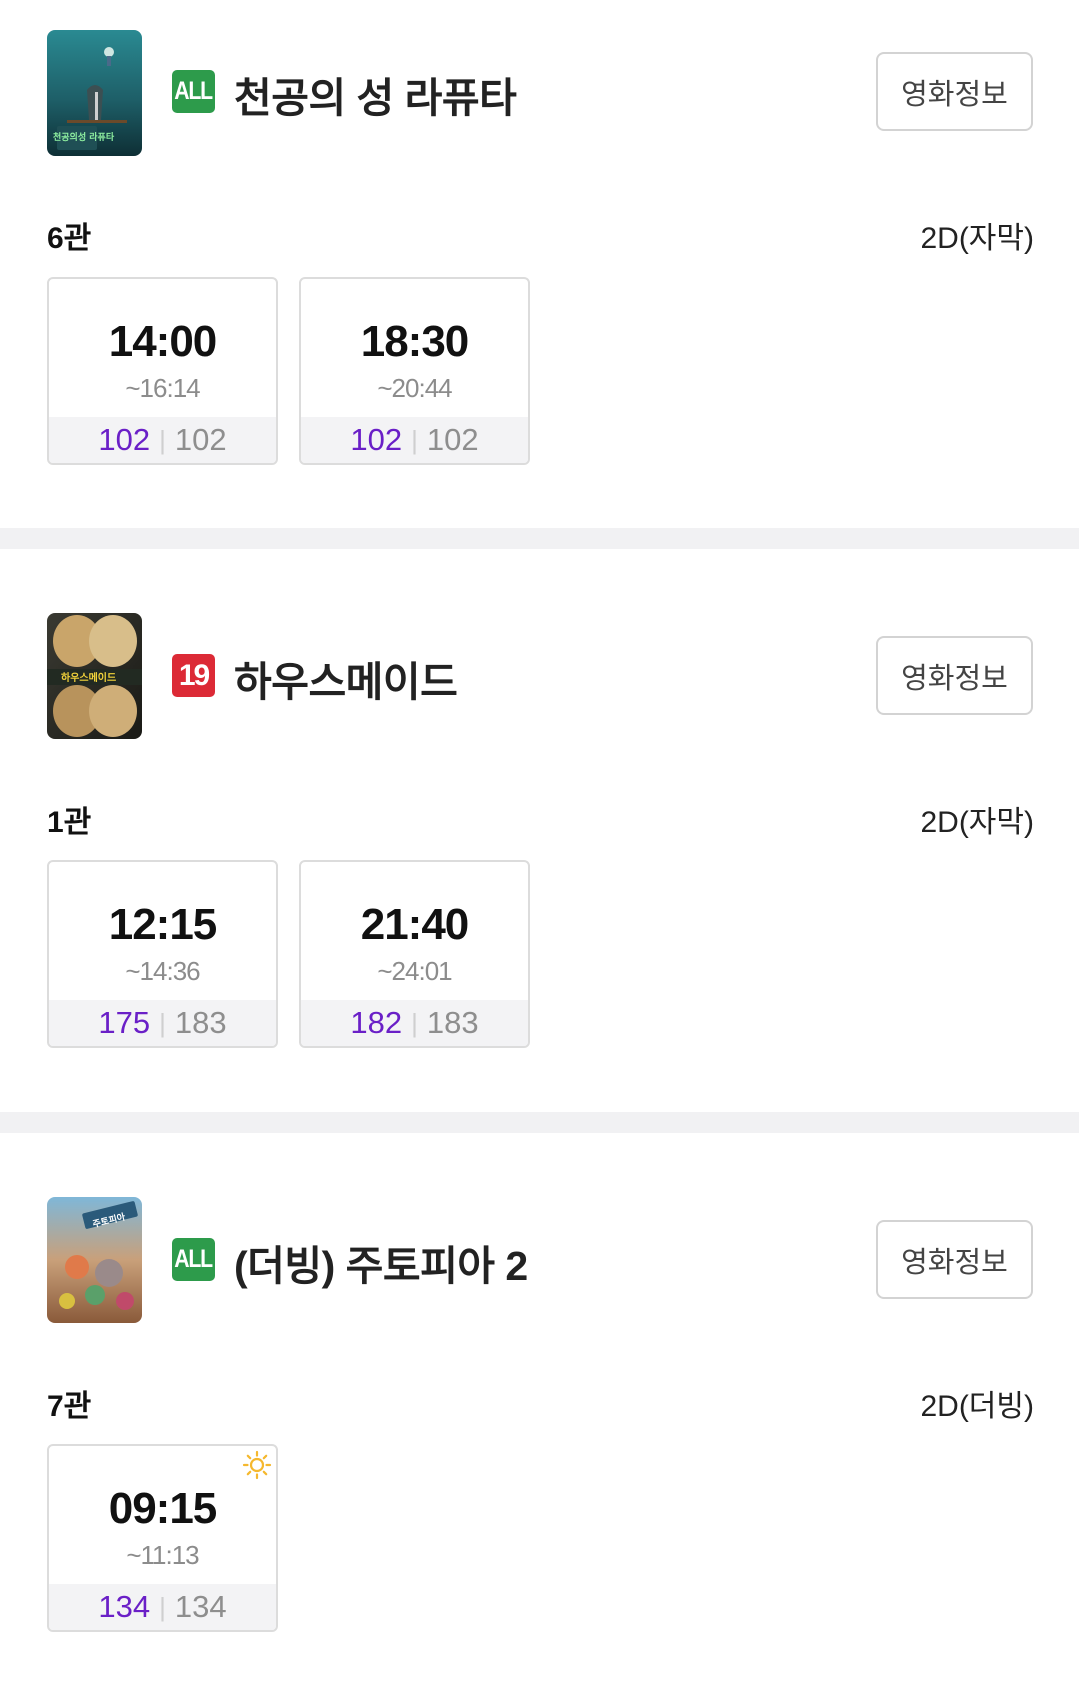 The image size is (1079, 1681). Describe the element at coordinates (69, 1406) in the screenshot. I see `screen-name: 7관` at that location.